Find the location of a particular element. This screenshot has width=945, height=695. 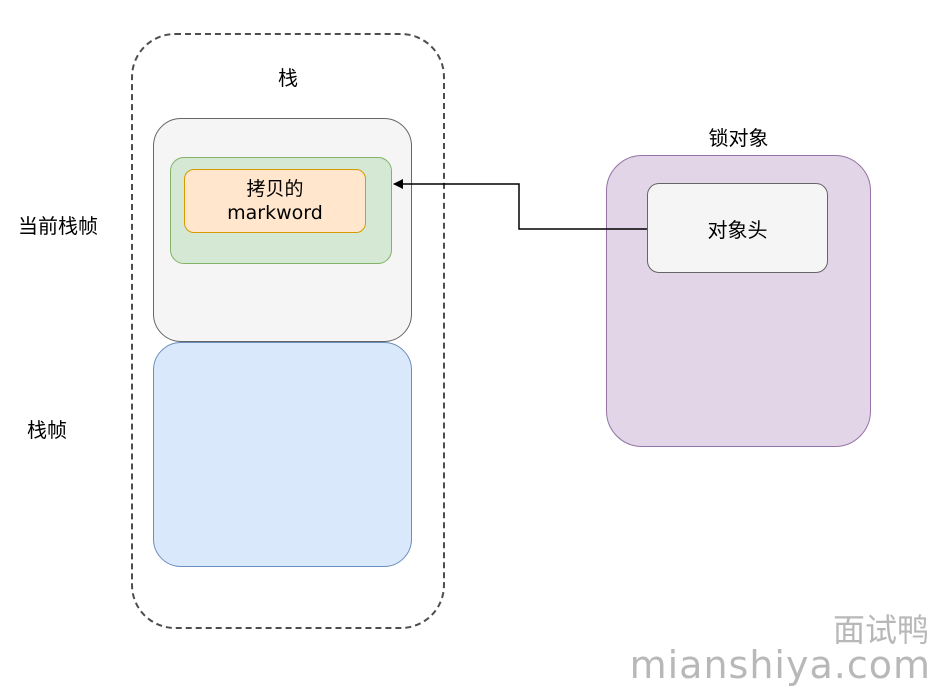

pointer-connector is located at coordinates (520, 204).